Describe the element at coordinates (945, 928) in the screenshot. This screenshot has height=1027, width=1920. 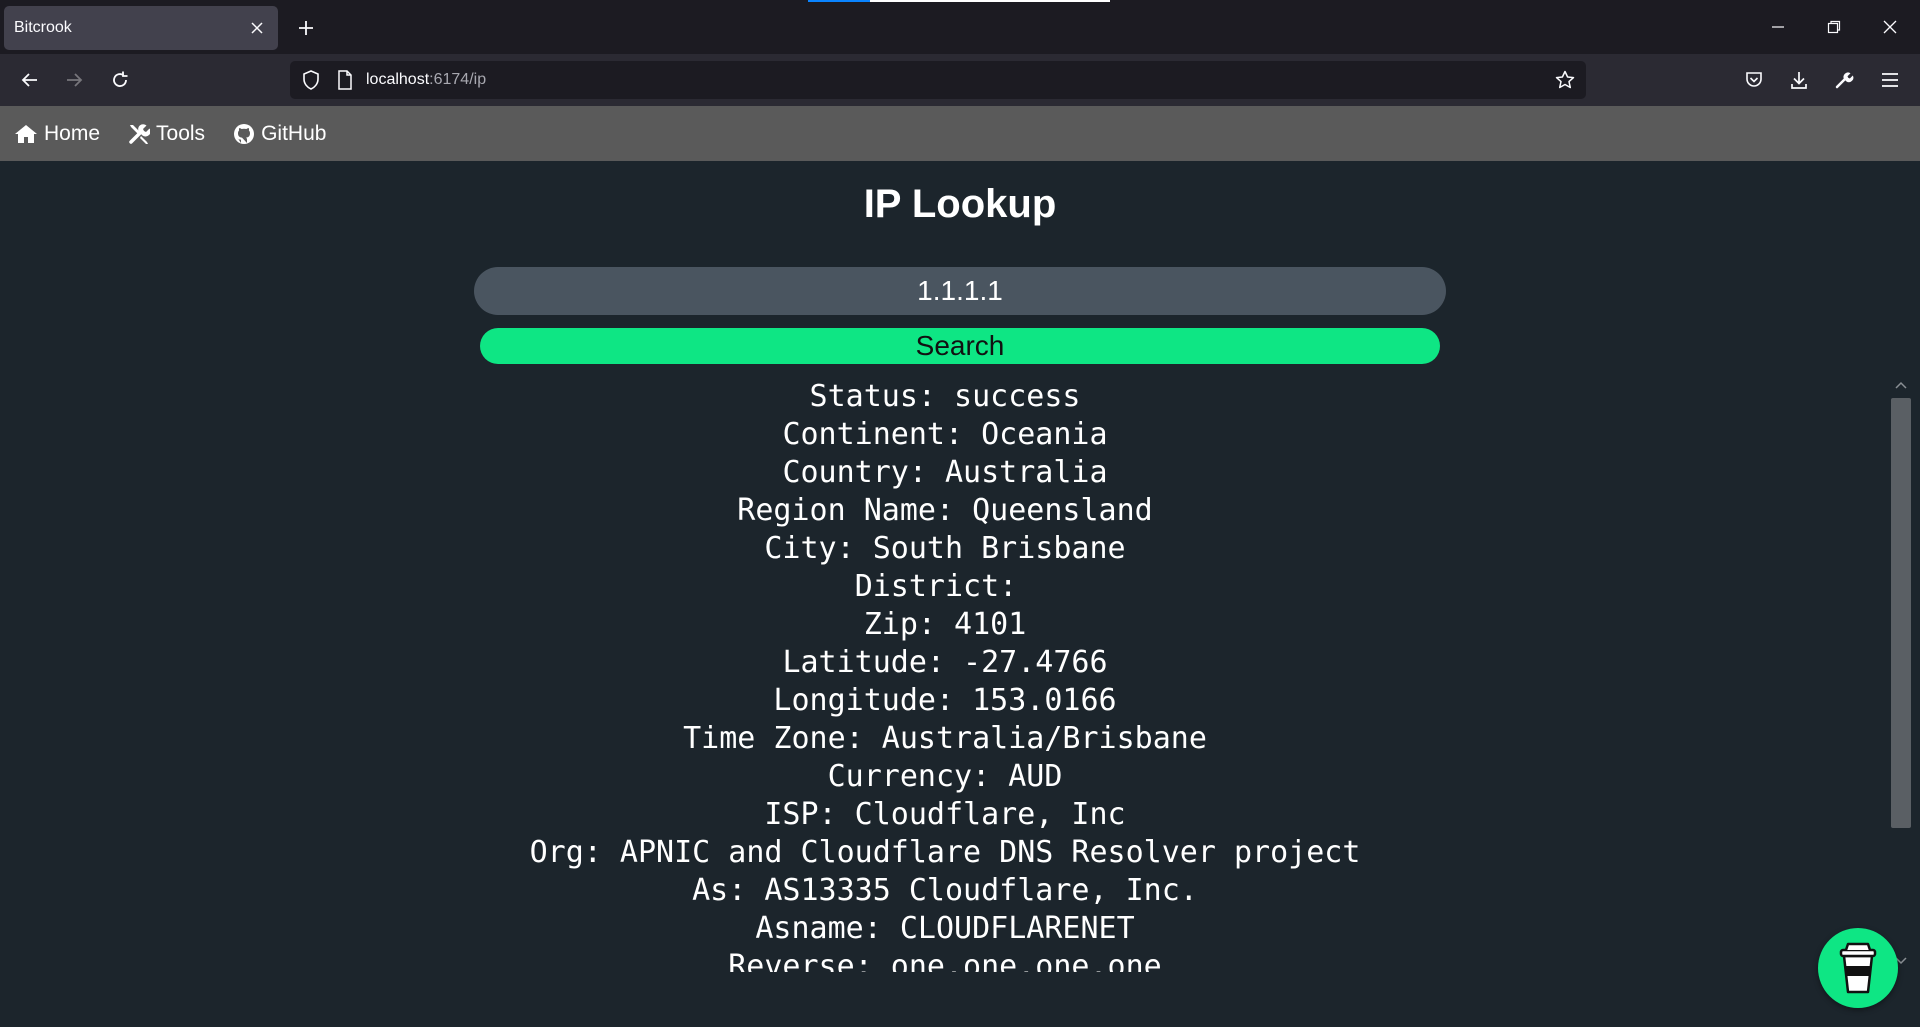
I see `result-asname: Asname: CLOUDFLARENET` at that location.